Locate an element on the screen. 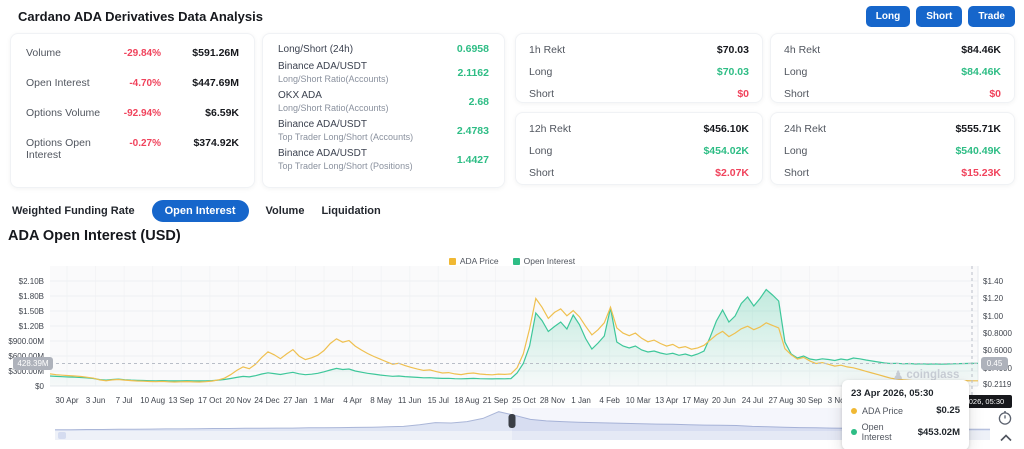 The image size is (1024, 449). x-axis-tick: 17 May is located at coordinates (695, 400).